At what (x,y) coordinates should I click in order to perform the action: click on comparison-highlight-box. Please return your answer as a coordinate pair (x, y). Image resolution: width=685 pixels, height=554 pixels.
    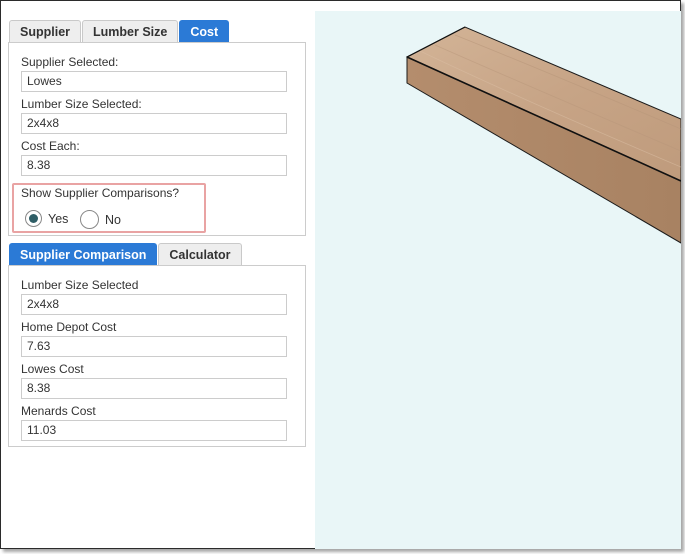
    Looking at the image, I should click on (109, 208).